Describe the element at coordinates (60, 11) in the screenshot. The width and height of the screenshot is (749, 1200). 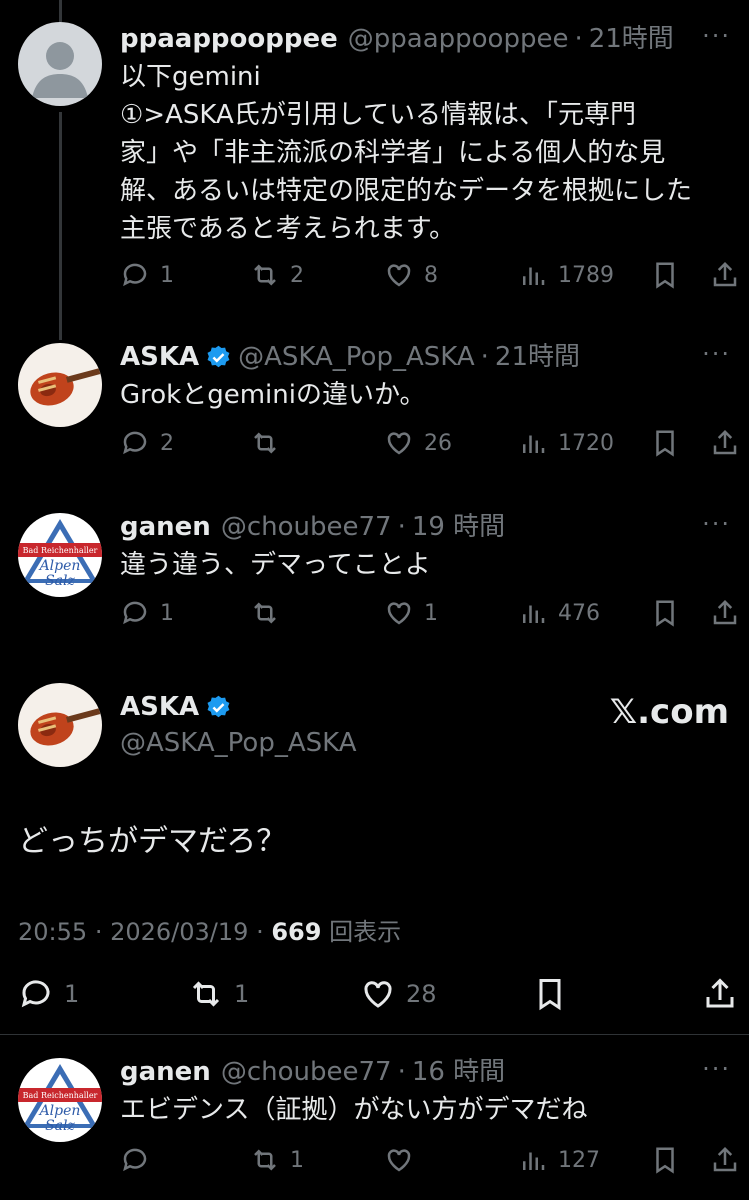
I see `thread-line` at that location.